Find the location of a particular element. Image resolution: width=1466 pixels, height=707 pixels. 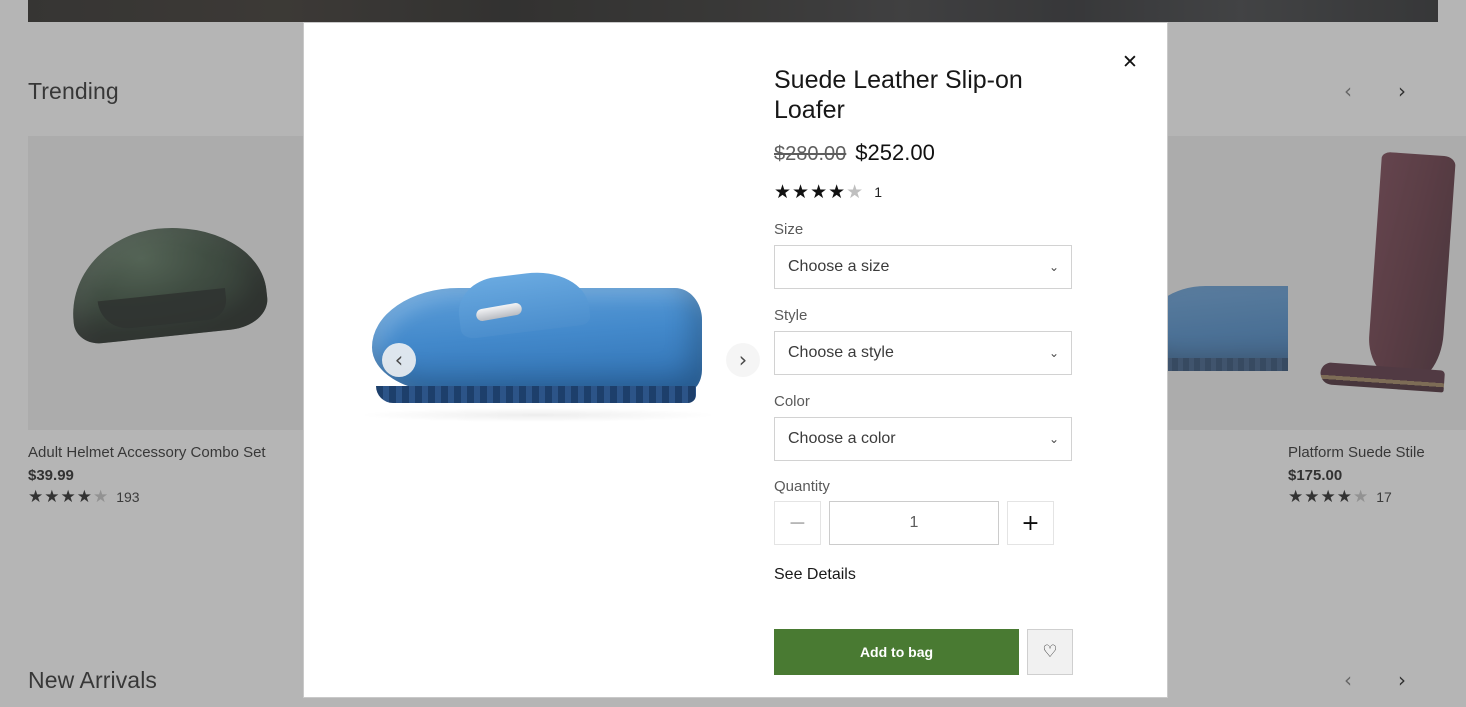

quantity-input: 1 is located at coordinates (914, 523).